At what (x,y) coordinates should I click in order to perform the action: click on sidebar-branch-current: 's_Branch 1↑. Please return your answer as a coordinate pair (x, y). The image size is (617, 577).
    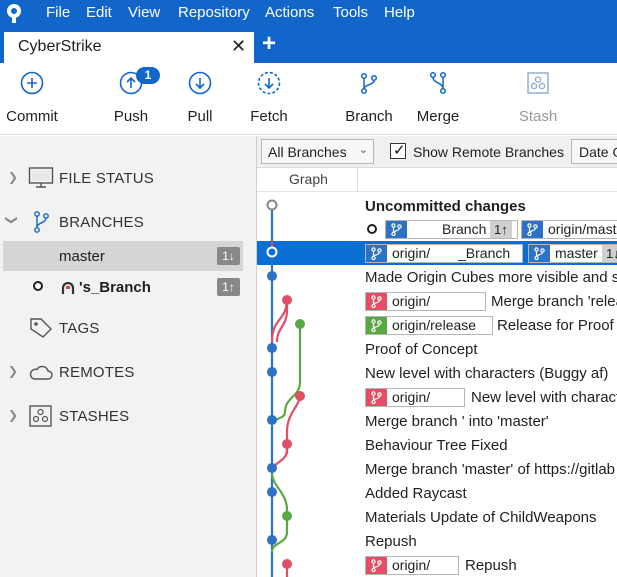
    Looking at the image, I should click on (123, 287).